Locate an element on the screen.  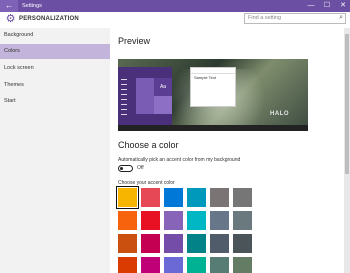
sidebar-item-start: Start is located at coordinates (55, 101).